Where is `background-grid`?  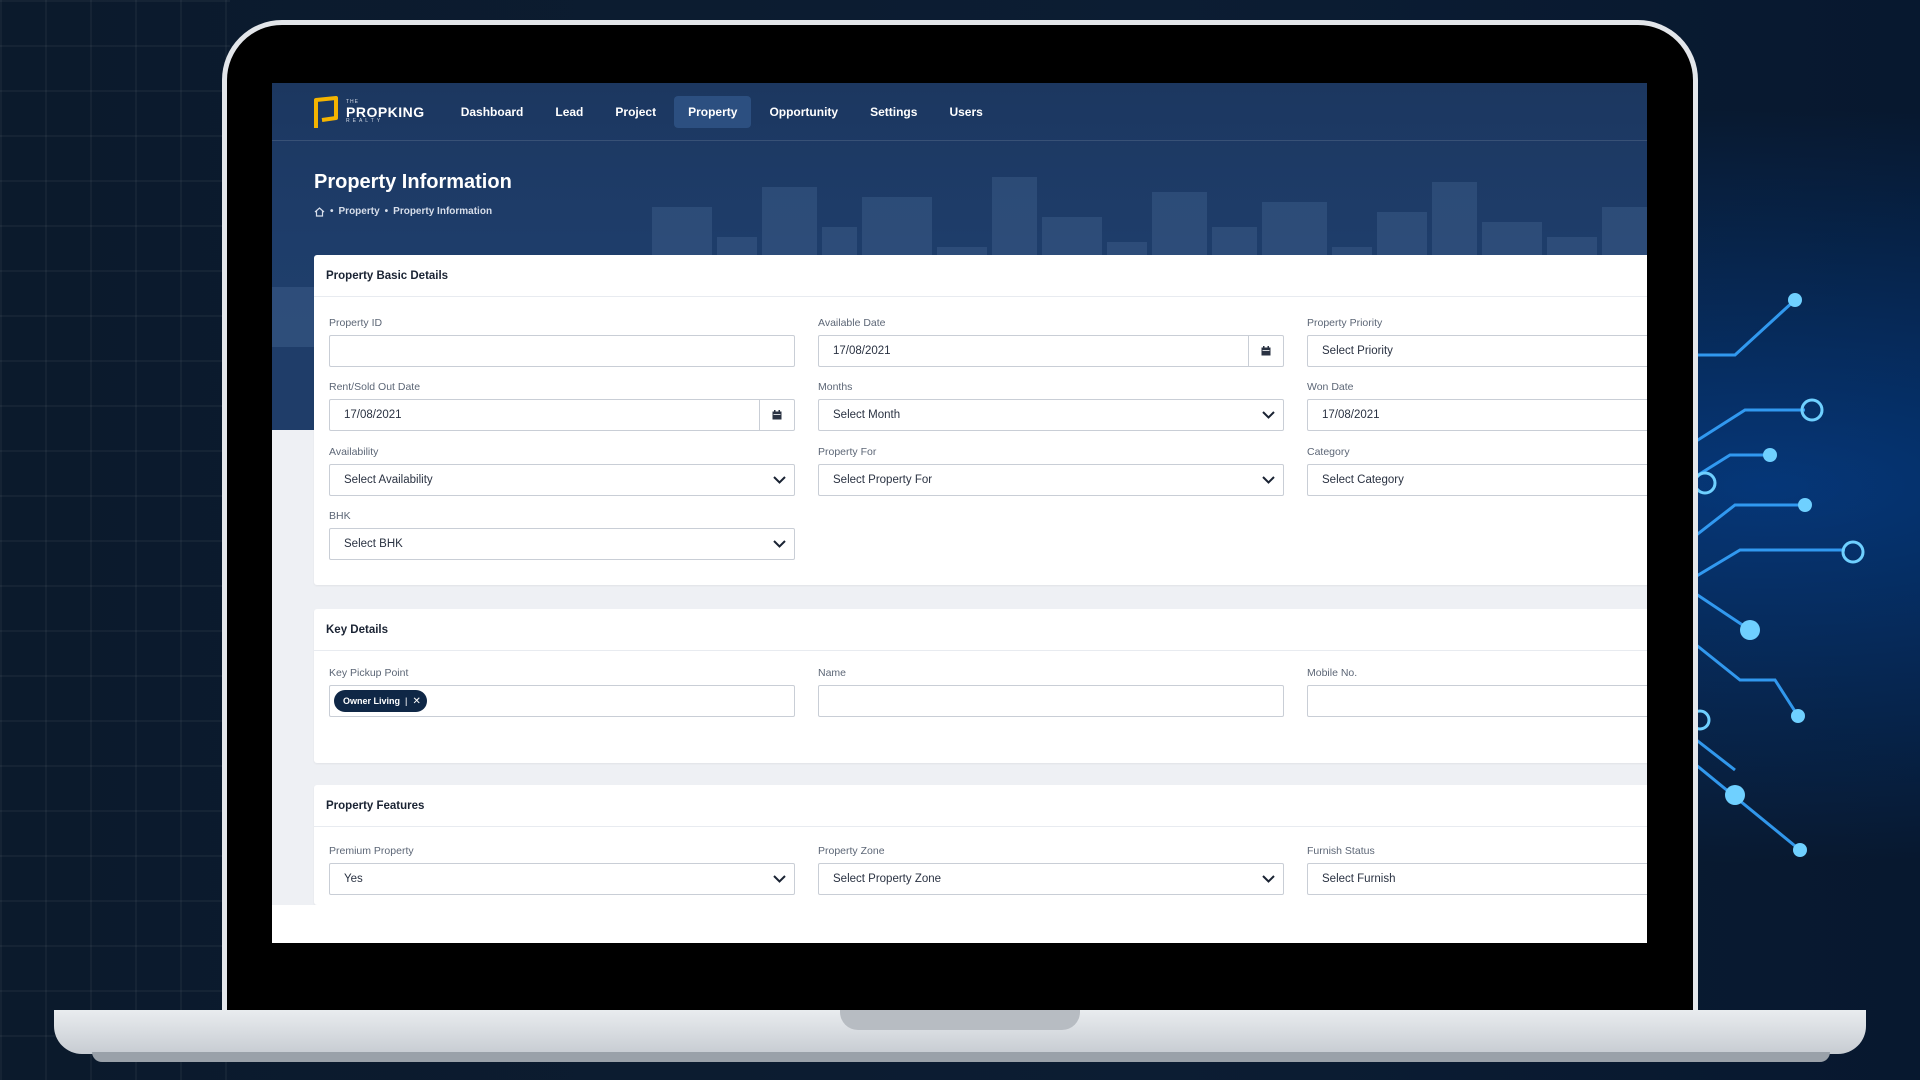
background-grid is located at coordinates (115, 540).